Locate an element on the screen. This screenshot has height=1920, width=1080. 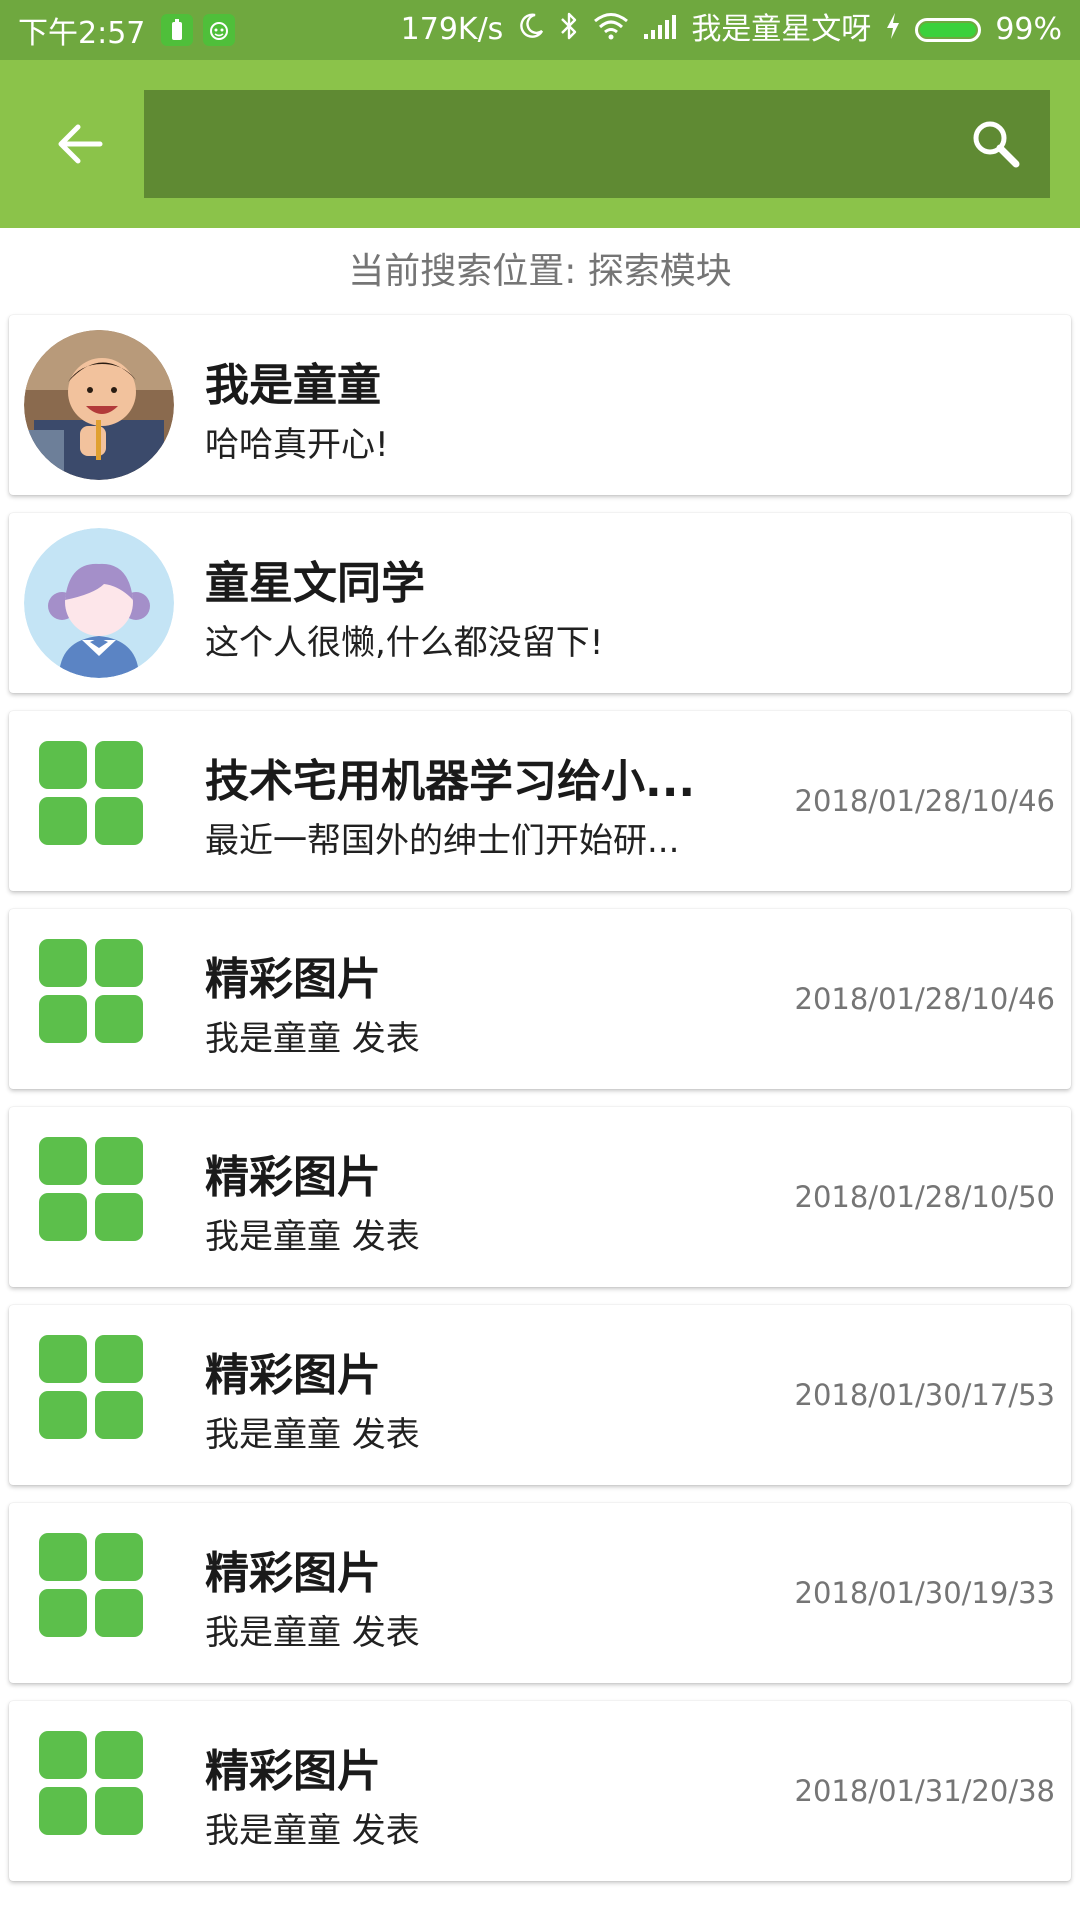
status-right: 179K/s 我是童星文呀 99% is located at coordinates (724, 30).